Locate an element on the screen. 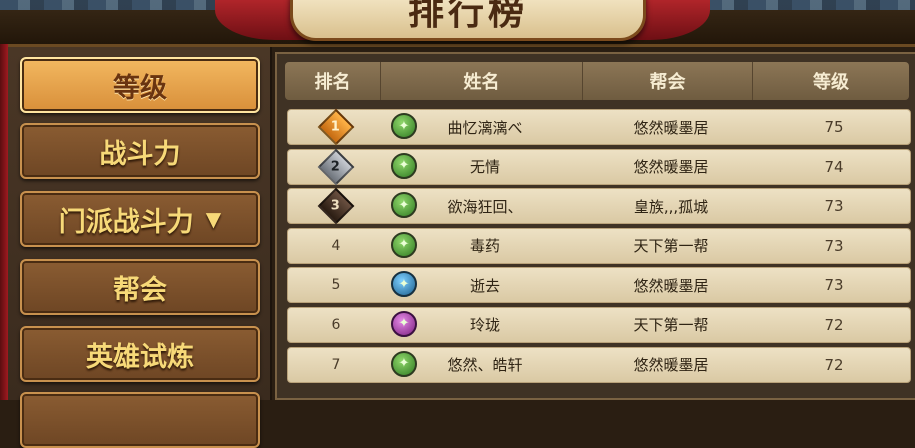  name-cell: ✦ 玲珑 is located at coordinates (485, 325).